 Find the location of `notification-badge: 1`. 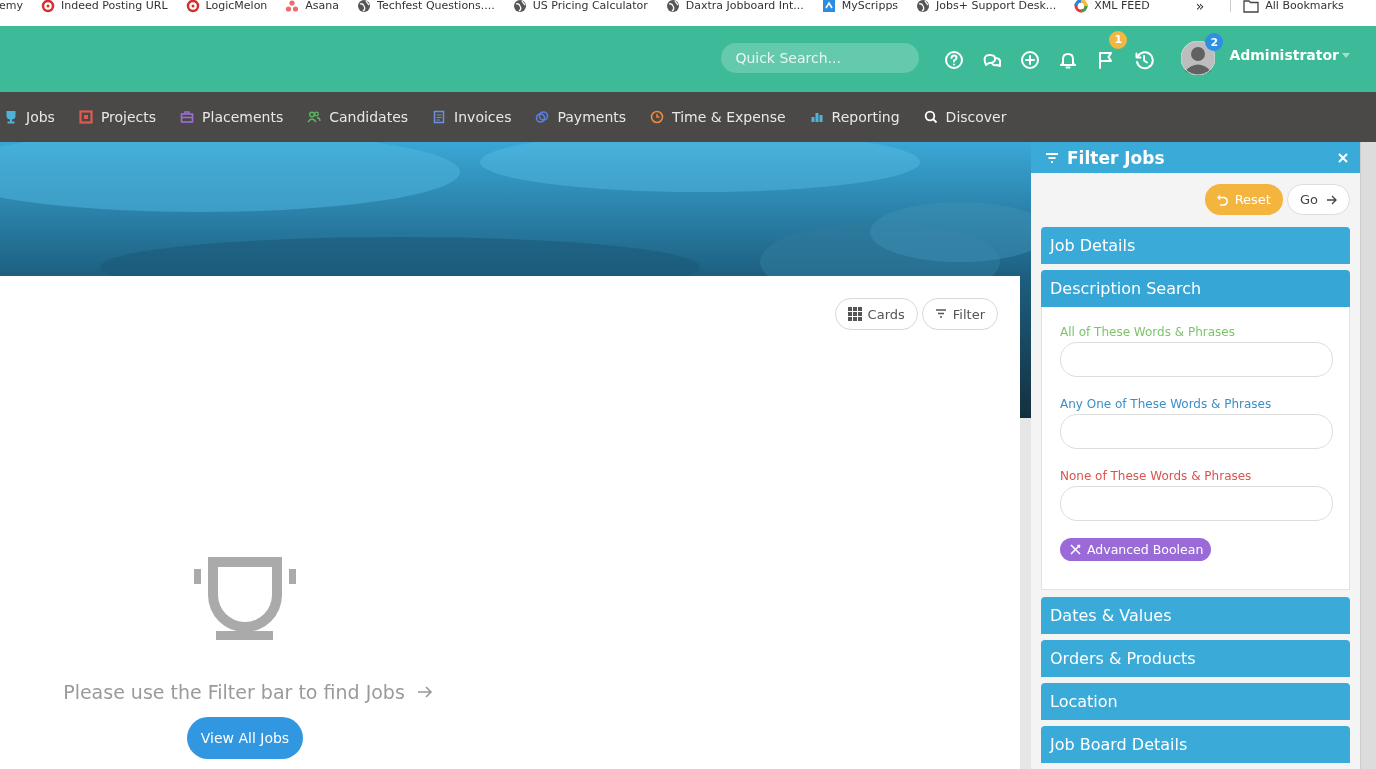

notification-badge: 1 is located at coordinates (1118, 39).